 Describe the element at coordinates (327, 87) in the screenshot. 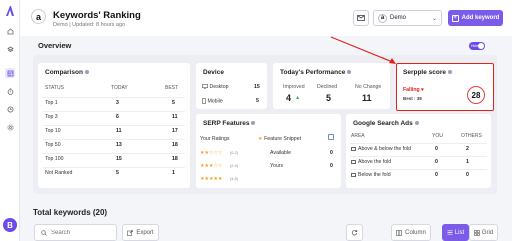

I see `declined-label: Declined` at that location.